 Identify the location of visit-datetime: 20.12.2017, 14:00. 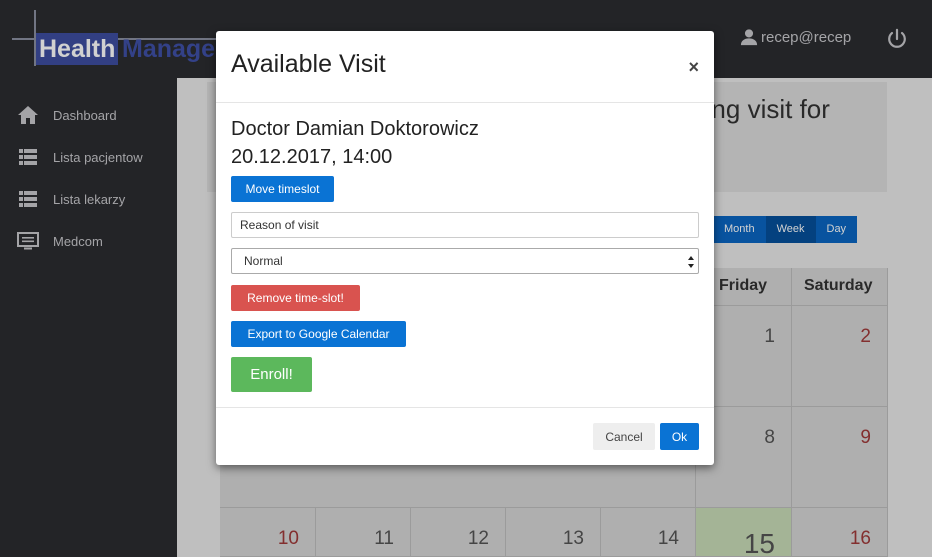
(312, 157).